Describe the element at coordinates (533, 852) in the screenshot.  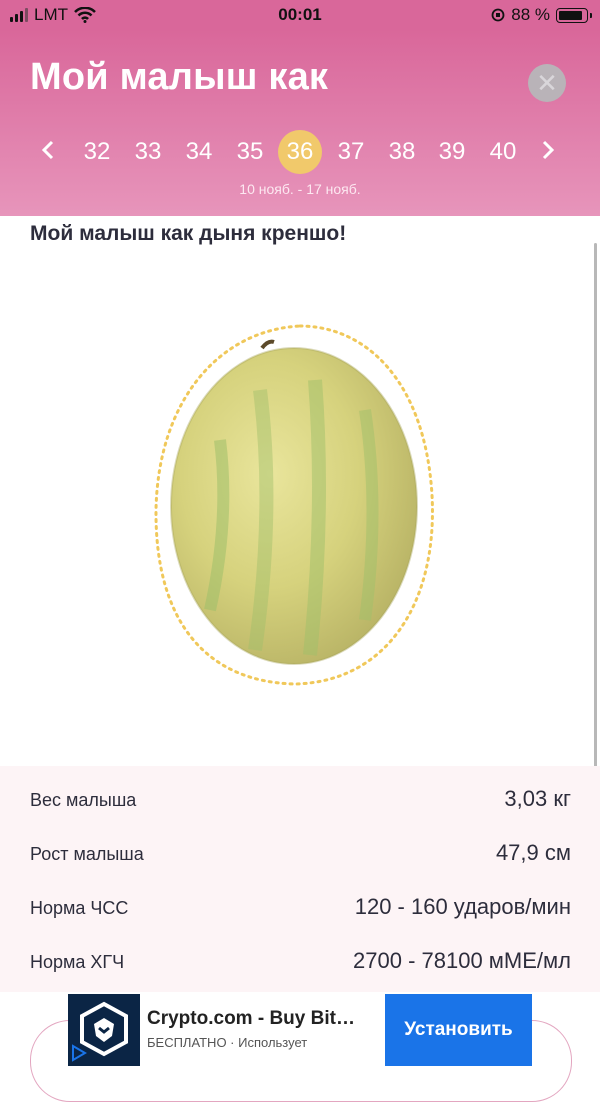
I see `stat-value: 47,9 см` at that location.